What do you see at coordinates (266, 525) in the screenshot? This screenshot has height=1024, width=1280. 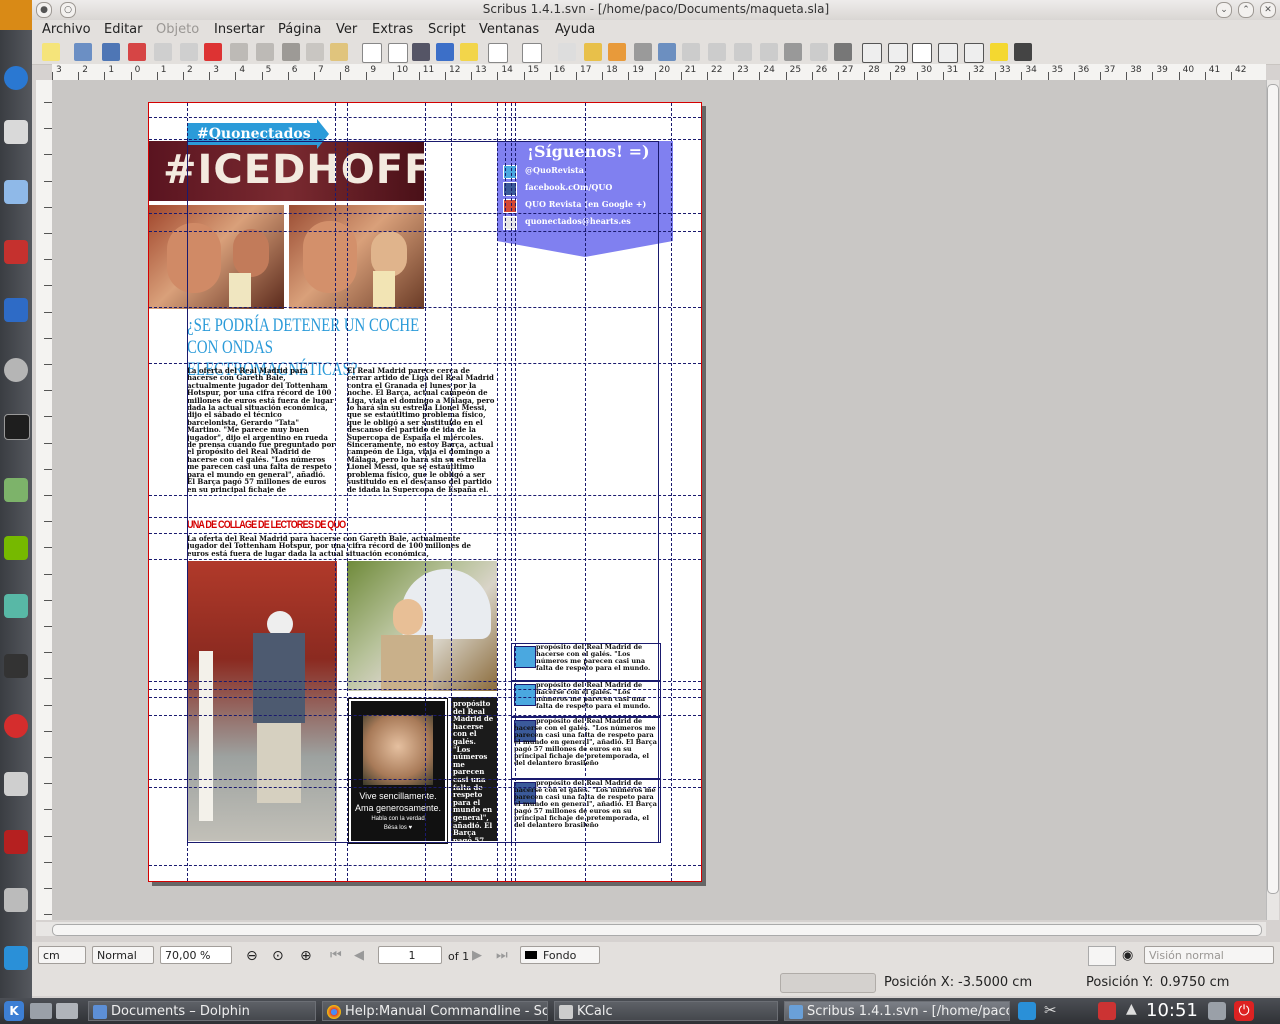 I see `headline-collage: UNA DE COLLAGE DE LECTORES DE QUO` at bounding box center [266, 525].